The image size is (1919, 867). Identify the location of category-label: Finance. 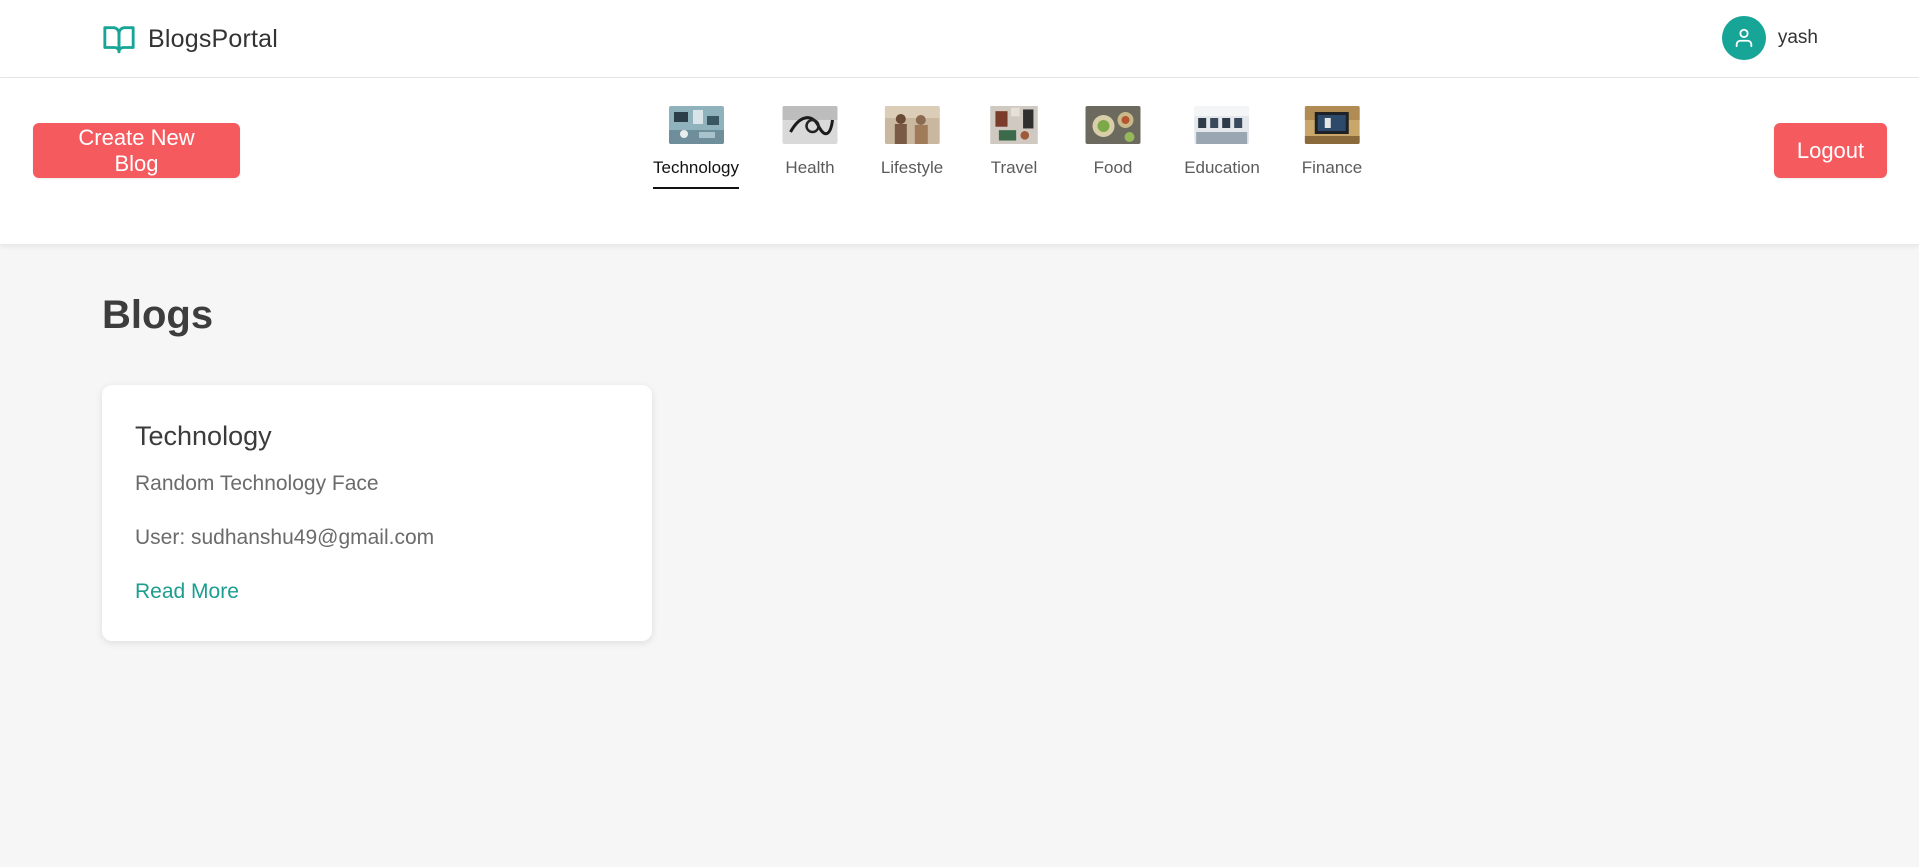
(1332, 167).